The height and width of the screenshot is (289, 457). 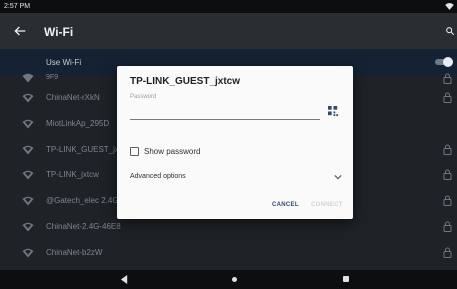 What do you see at coordinates (82, 201) in the screenshot?
I see `network-name: @Gatech_elec 2.4G` at bounding box center [82, 201].